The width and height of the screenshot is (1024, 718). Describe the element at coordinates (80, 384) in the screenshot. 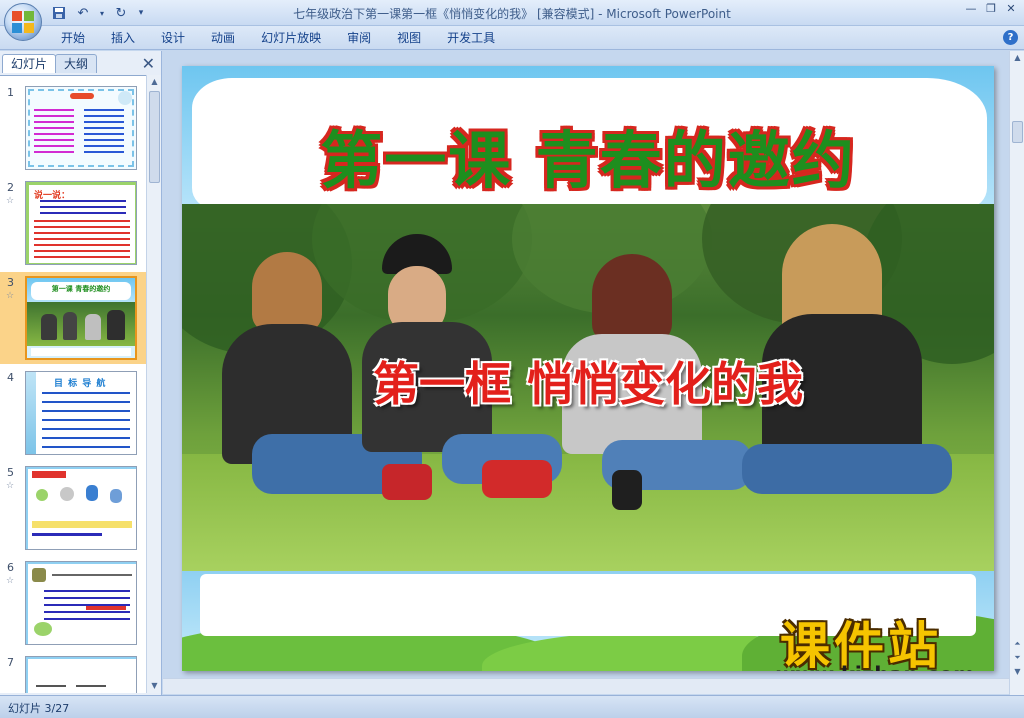

I see `thumb-heading: 目 标 导 航` at that location.